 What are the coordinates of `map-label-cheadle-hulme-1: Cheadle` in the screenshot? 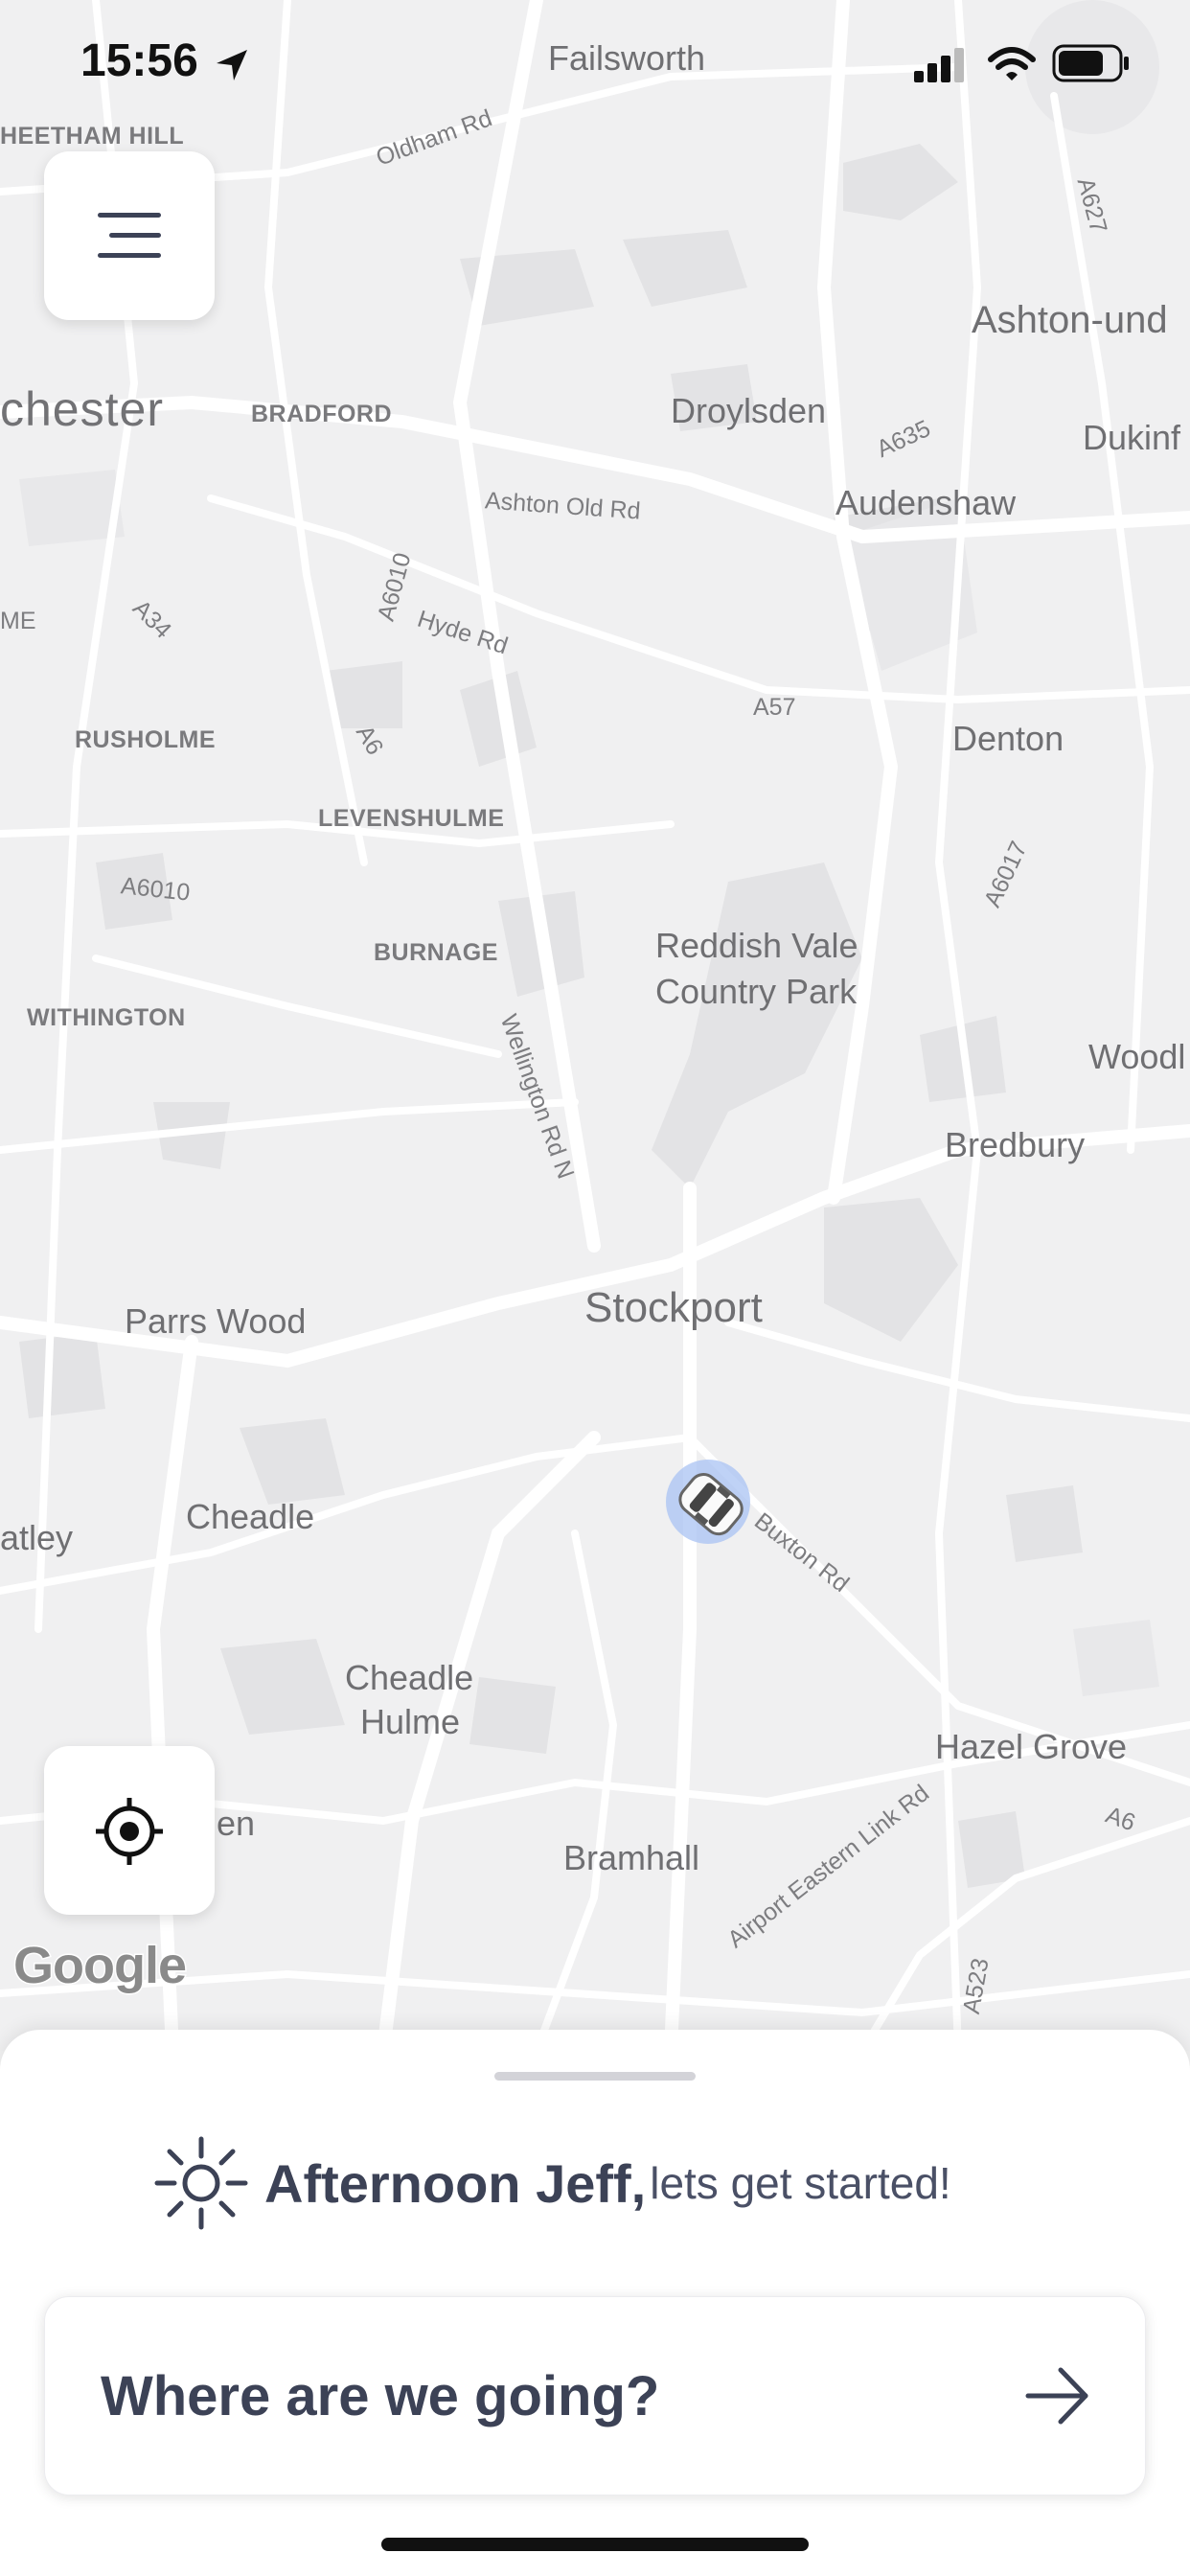 It's located at (410, 1677).